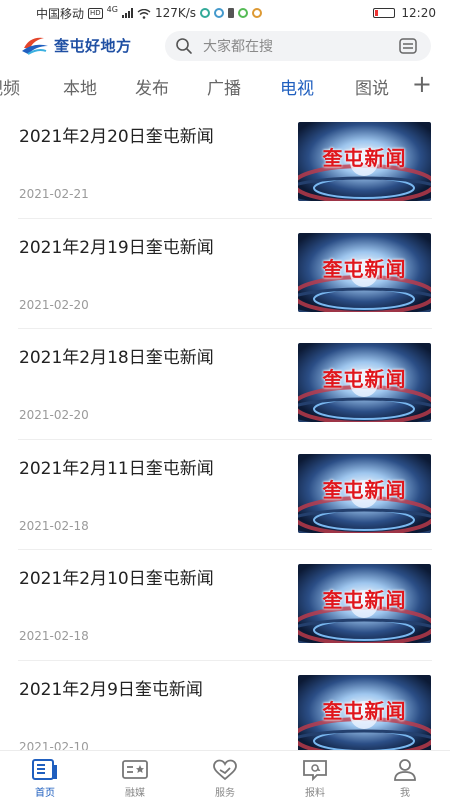 This screenshot has height=800, width=450. What do you see at coordinates (116, 358) in the screenshot?
I see `news-title: 2021年2月18日奎屯新闻` at bounding box center [116, 358].